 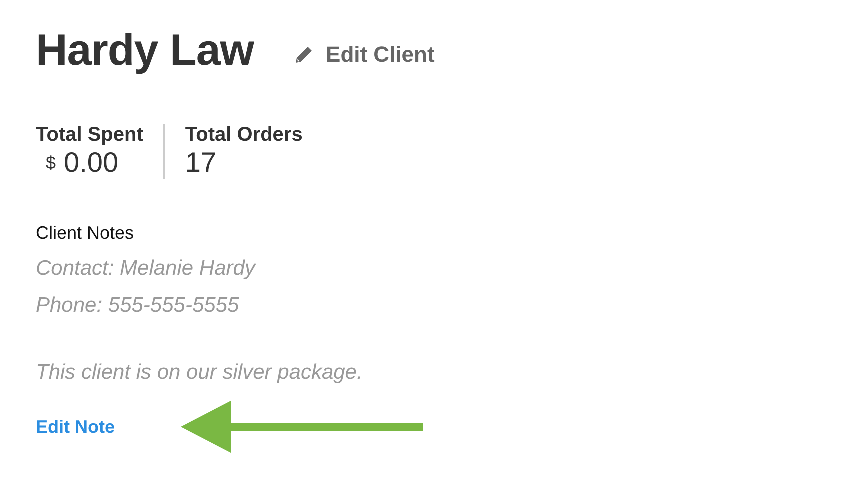 I want to click on note-text: This client is on our silver package., so click(x=200, y=373).